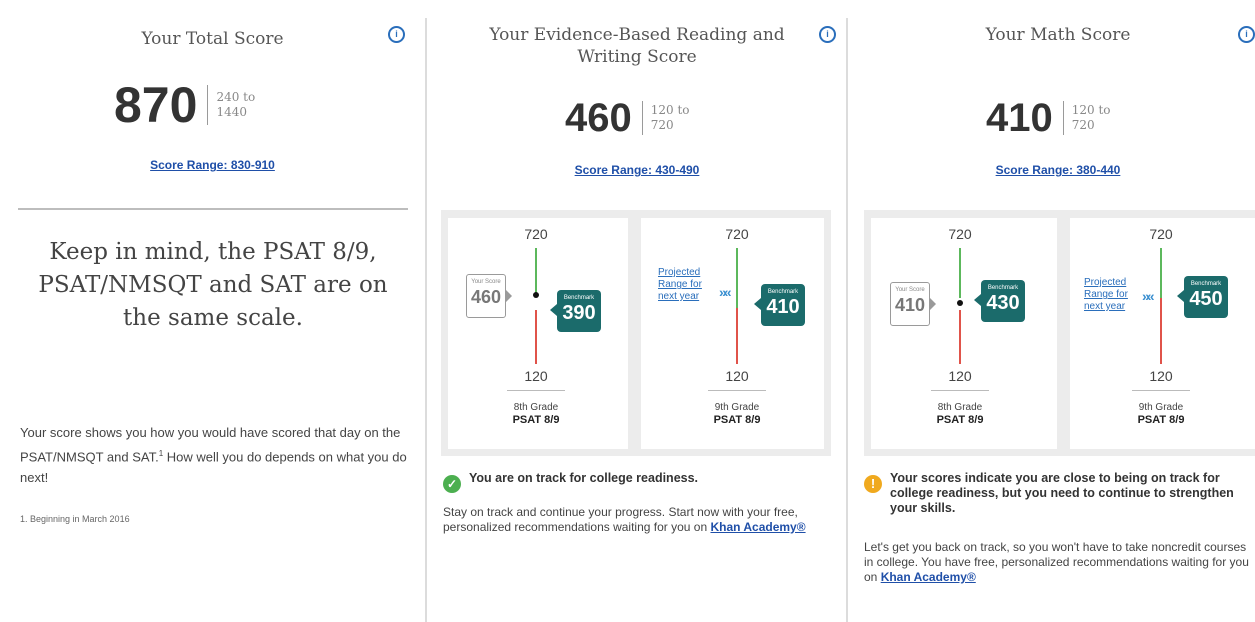  I want to click on total-score-display: 870 240 to 1440, so click(184, 105).